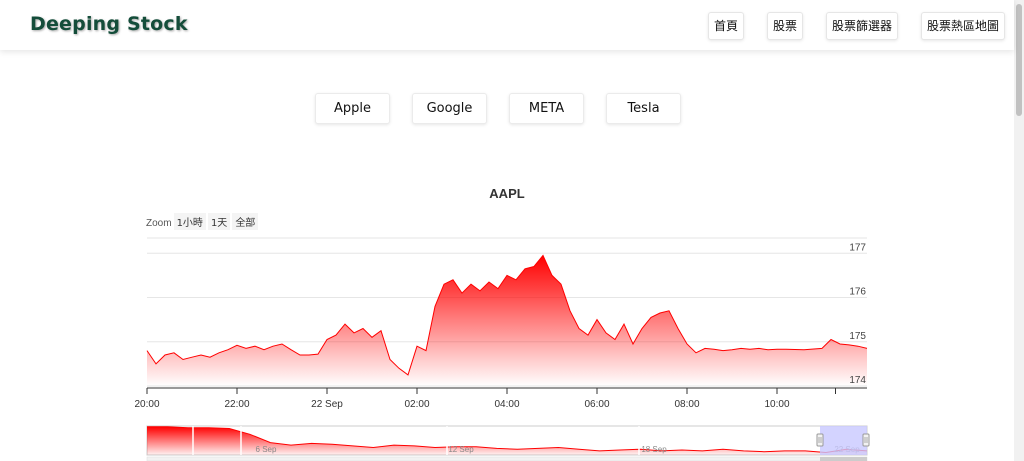 This screenshot has height=461, width=1024. Describe the element at coordinates (857, 247) in the screenshot. I see `y-tick-label: 177` at that location.